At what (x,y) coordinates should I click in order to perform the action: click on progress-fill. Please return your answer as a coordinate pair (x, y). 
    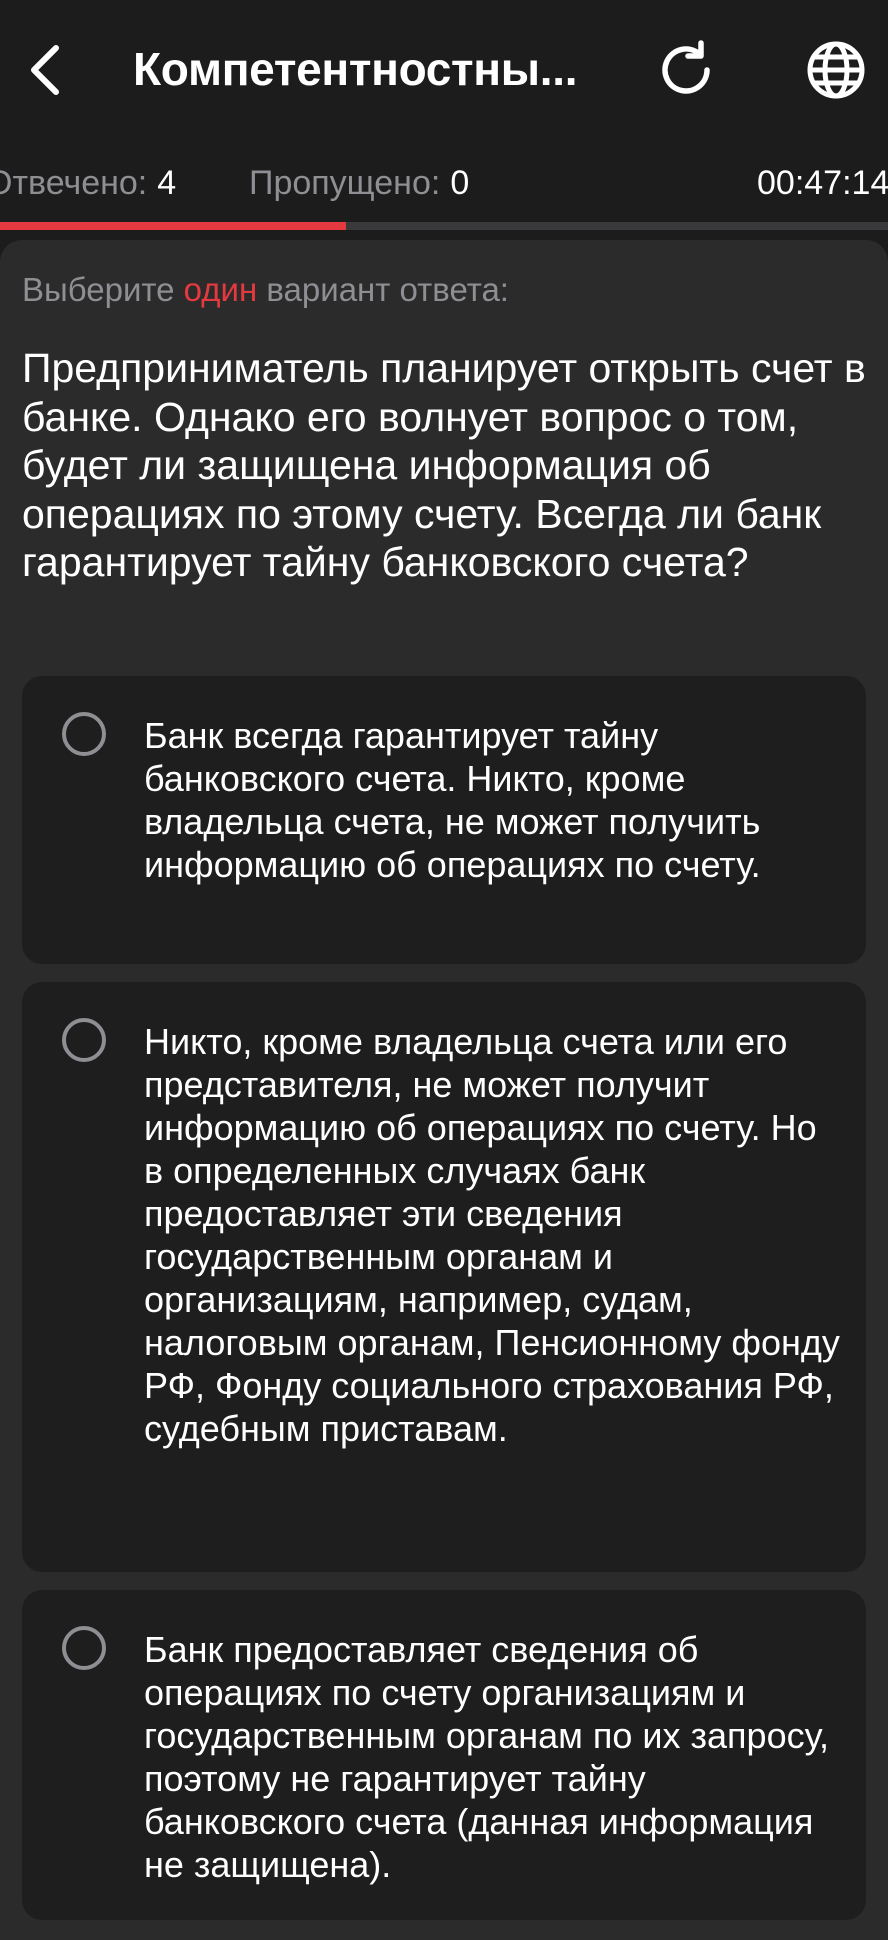
    Looking at the image, I should click on (173, 226).